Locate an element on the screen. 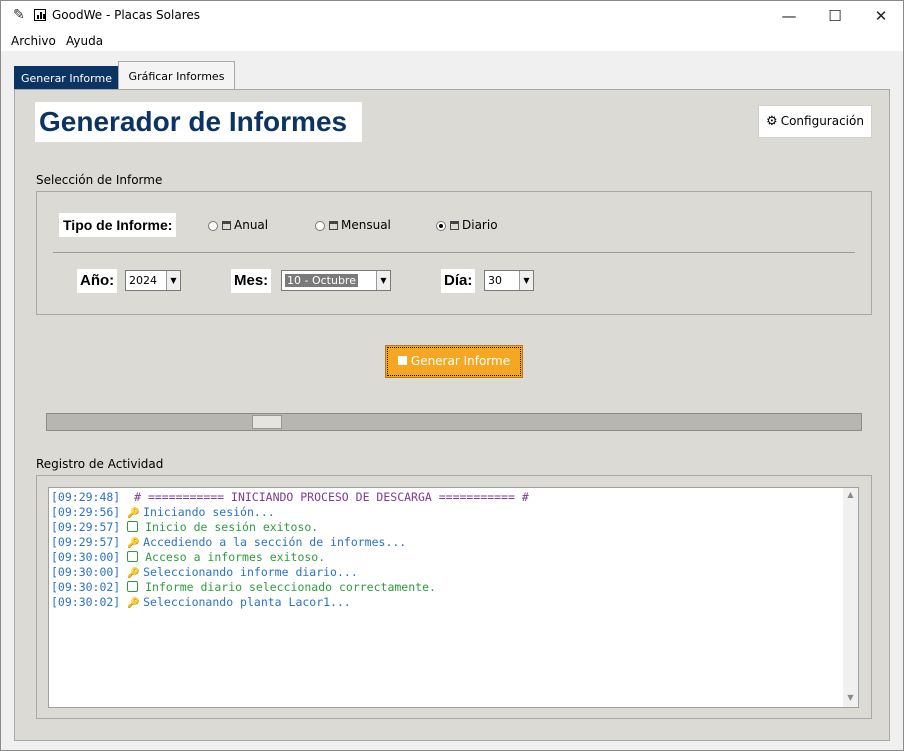 This screenshot has height=751, width=904. title-bar: ✎ GoodWe - Placas Solares — ☐ ✕ is located at coordinates (452, 16).